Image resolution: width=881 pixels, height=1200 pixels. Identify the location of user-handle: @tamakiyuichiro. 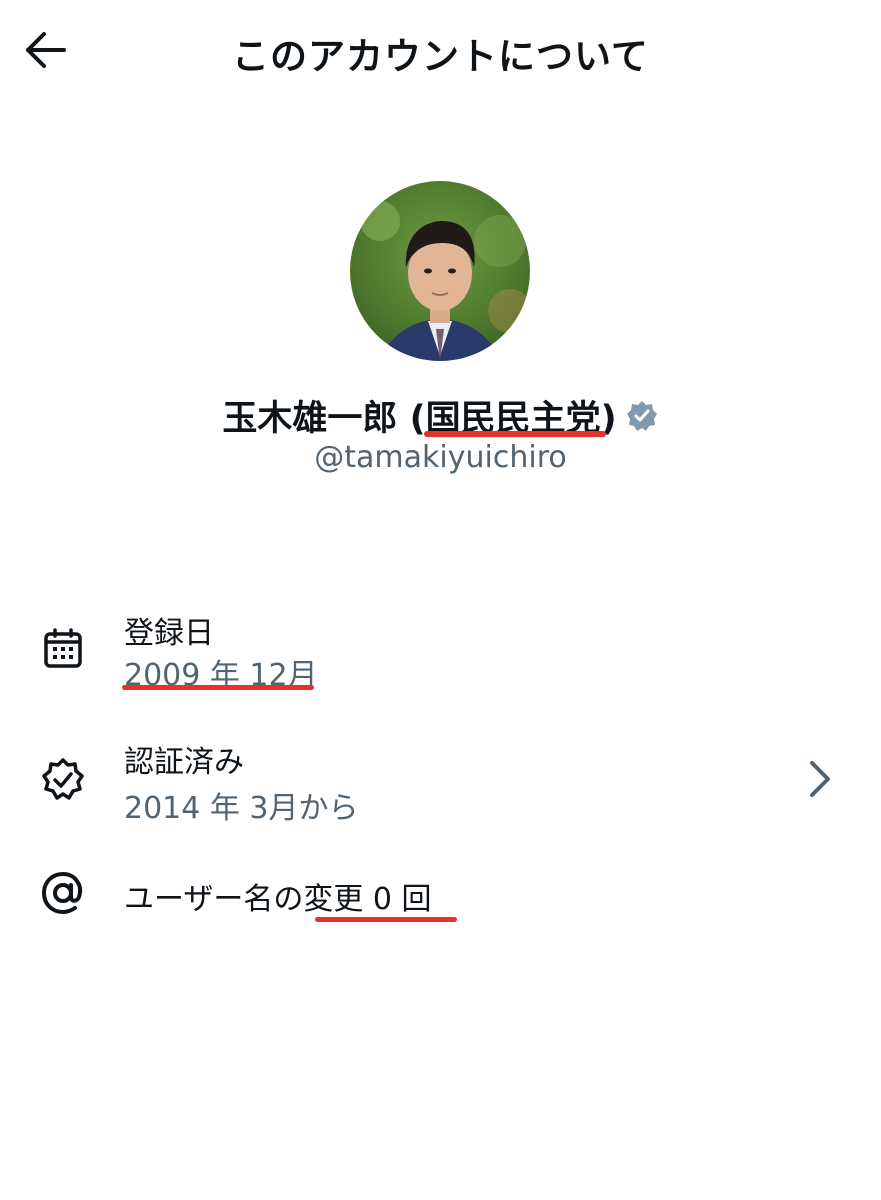
(440, 457).